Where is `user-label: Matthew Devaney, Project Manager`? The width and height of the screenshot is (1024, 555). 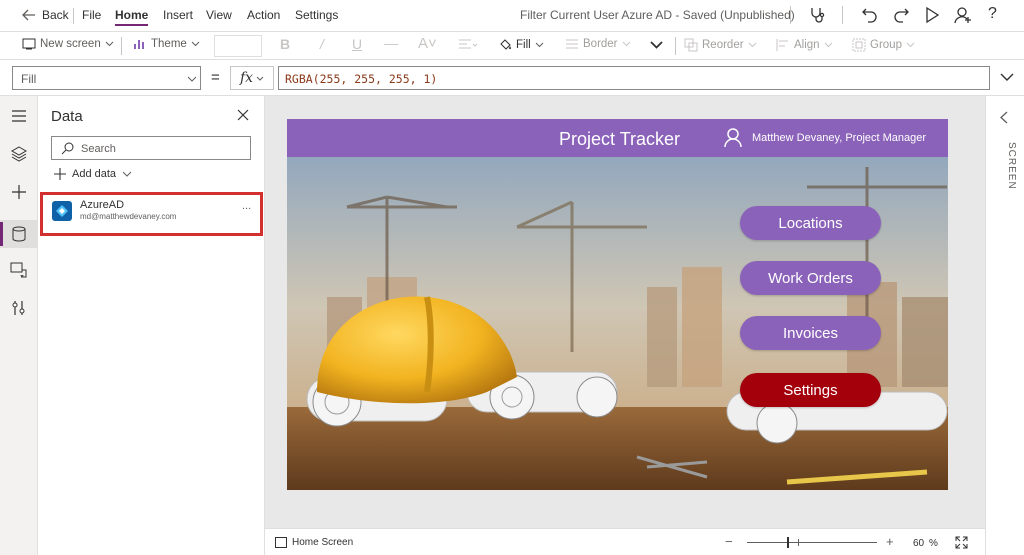
user-label: Matthew Devaney, Project Manager is located at coordinates (839, 138).